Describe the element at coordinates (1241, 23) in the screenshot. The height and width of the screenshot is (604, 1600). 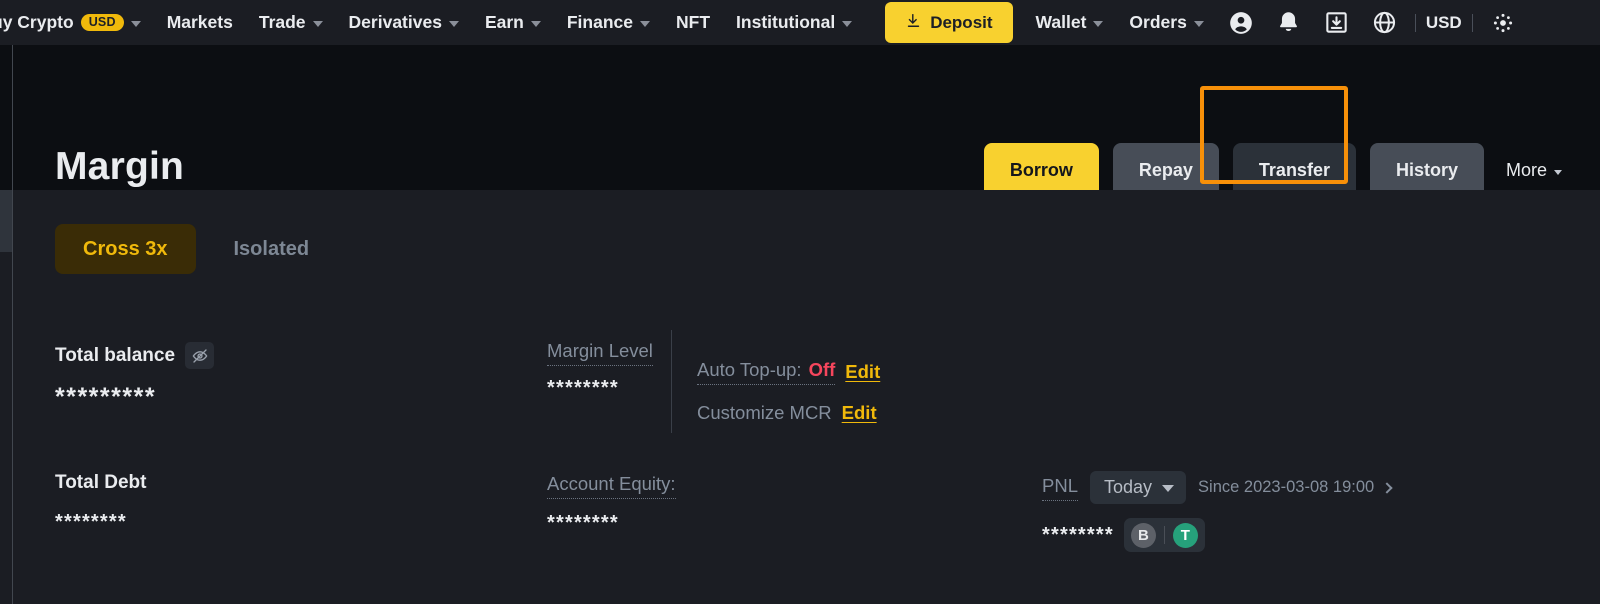
I see `user-account-icon` at that location.